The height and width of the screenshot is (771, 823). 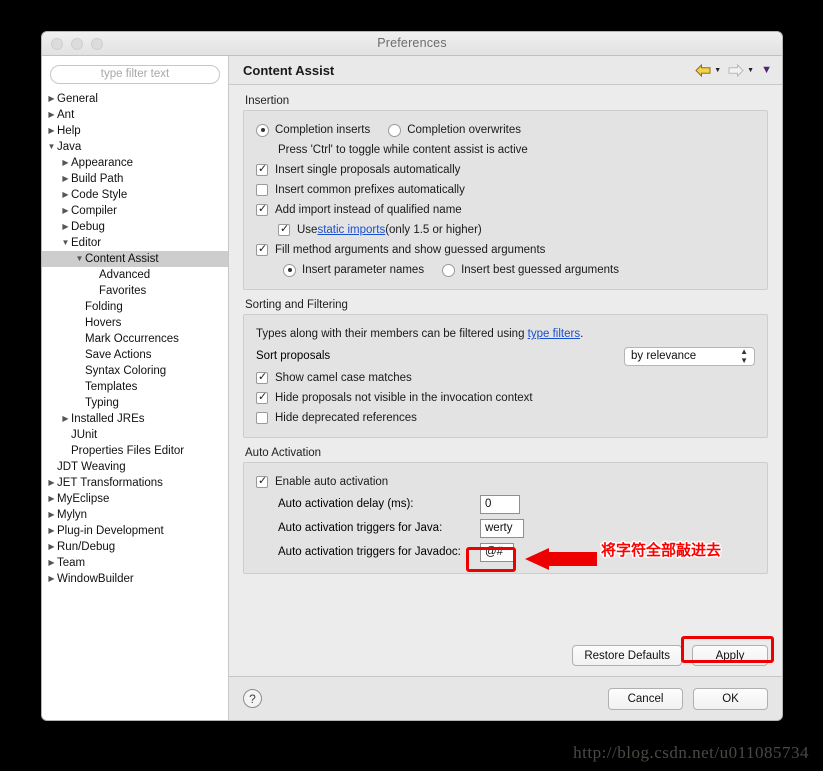 What do you see at coordinates (262, 209) in the screenshot?
I see `checkbox-add-import` at bounding box center [262, 209].